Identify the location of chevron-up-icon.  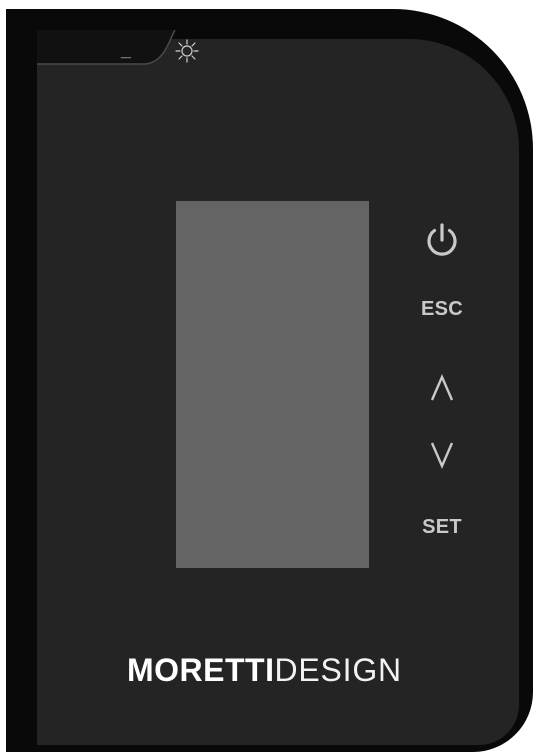
(442, 387).